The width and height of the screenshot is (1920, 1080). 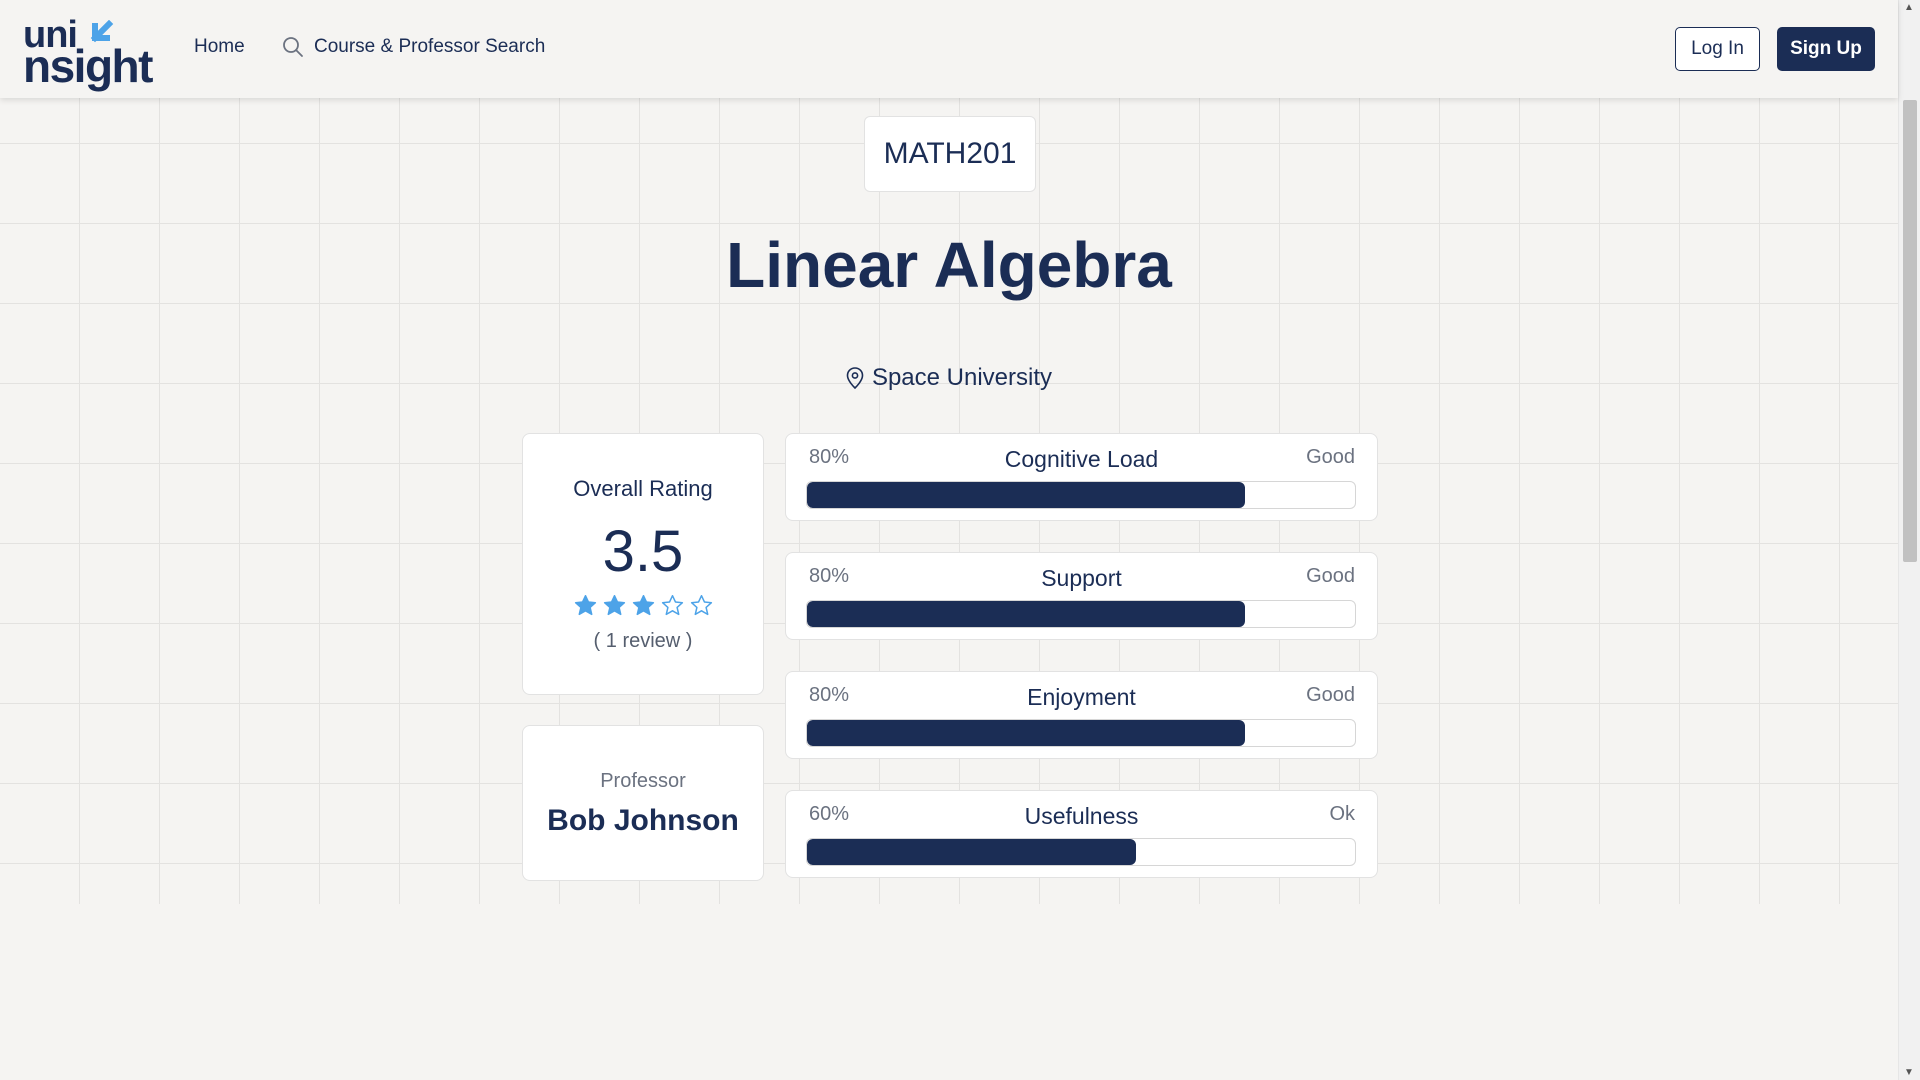 What do you see at coordinates (950, 154) in the screenshot?
I see `course-code-badge: MATH201` at bounding box center [950, 154].